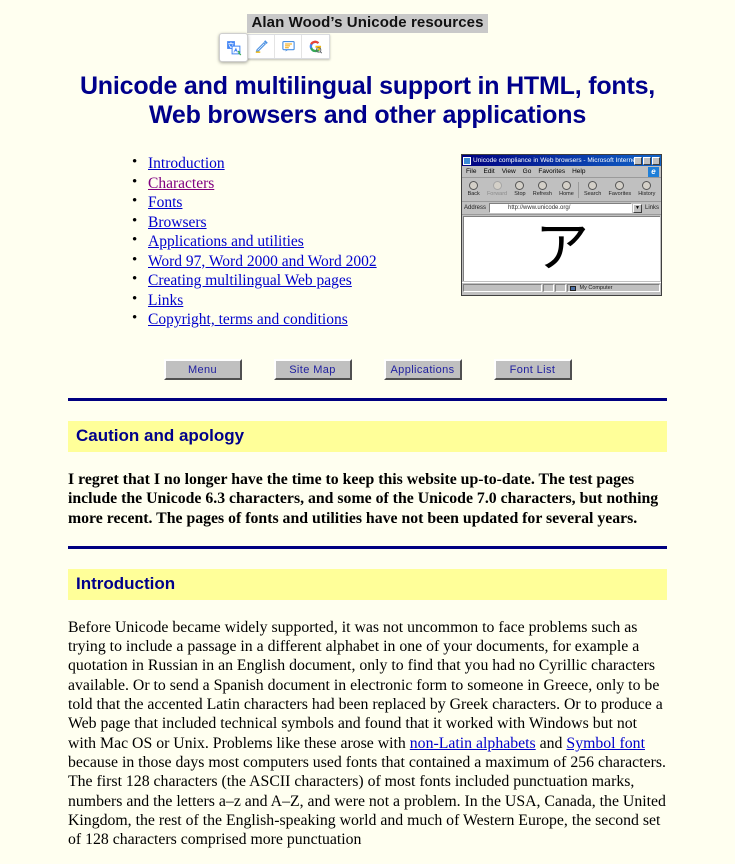 The image size is (735, 864). I want to click on nav-link-browsers: Browsers, so click(177, 222).